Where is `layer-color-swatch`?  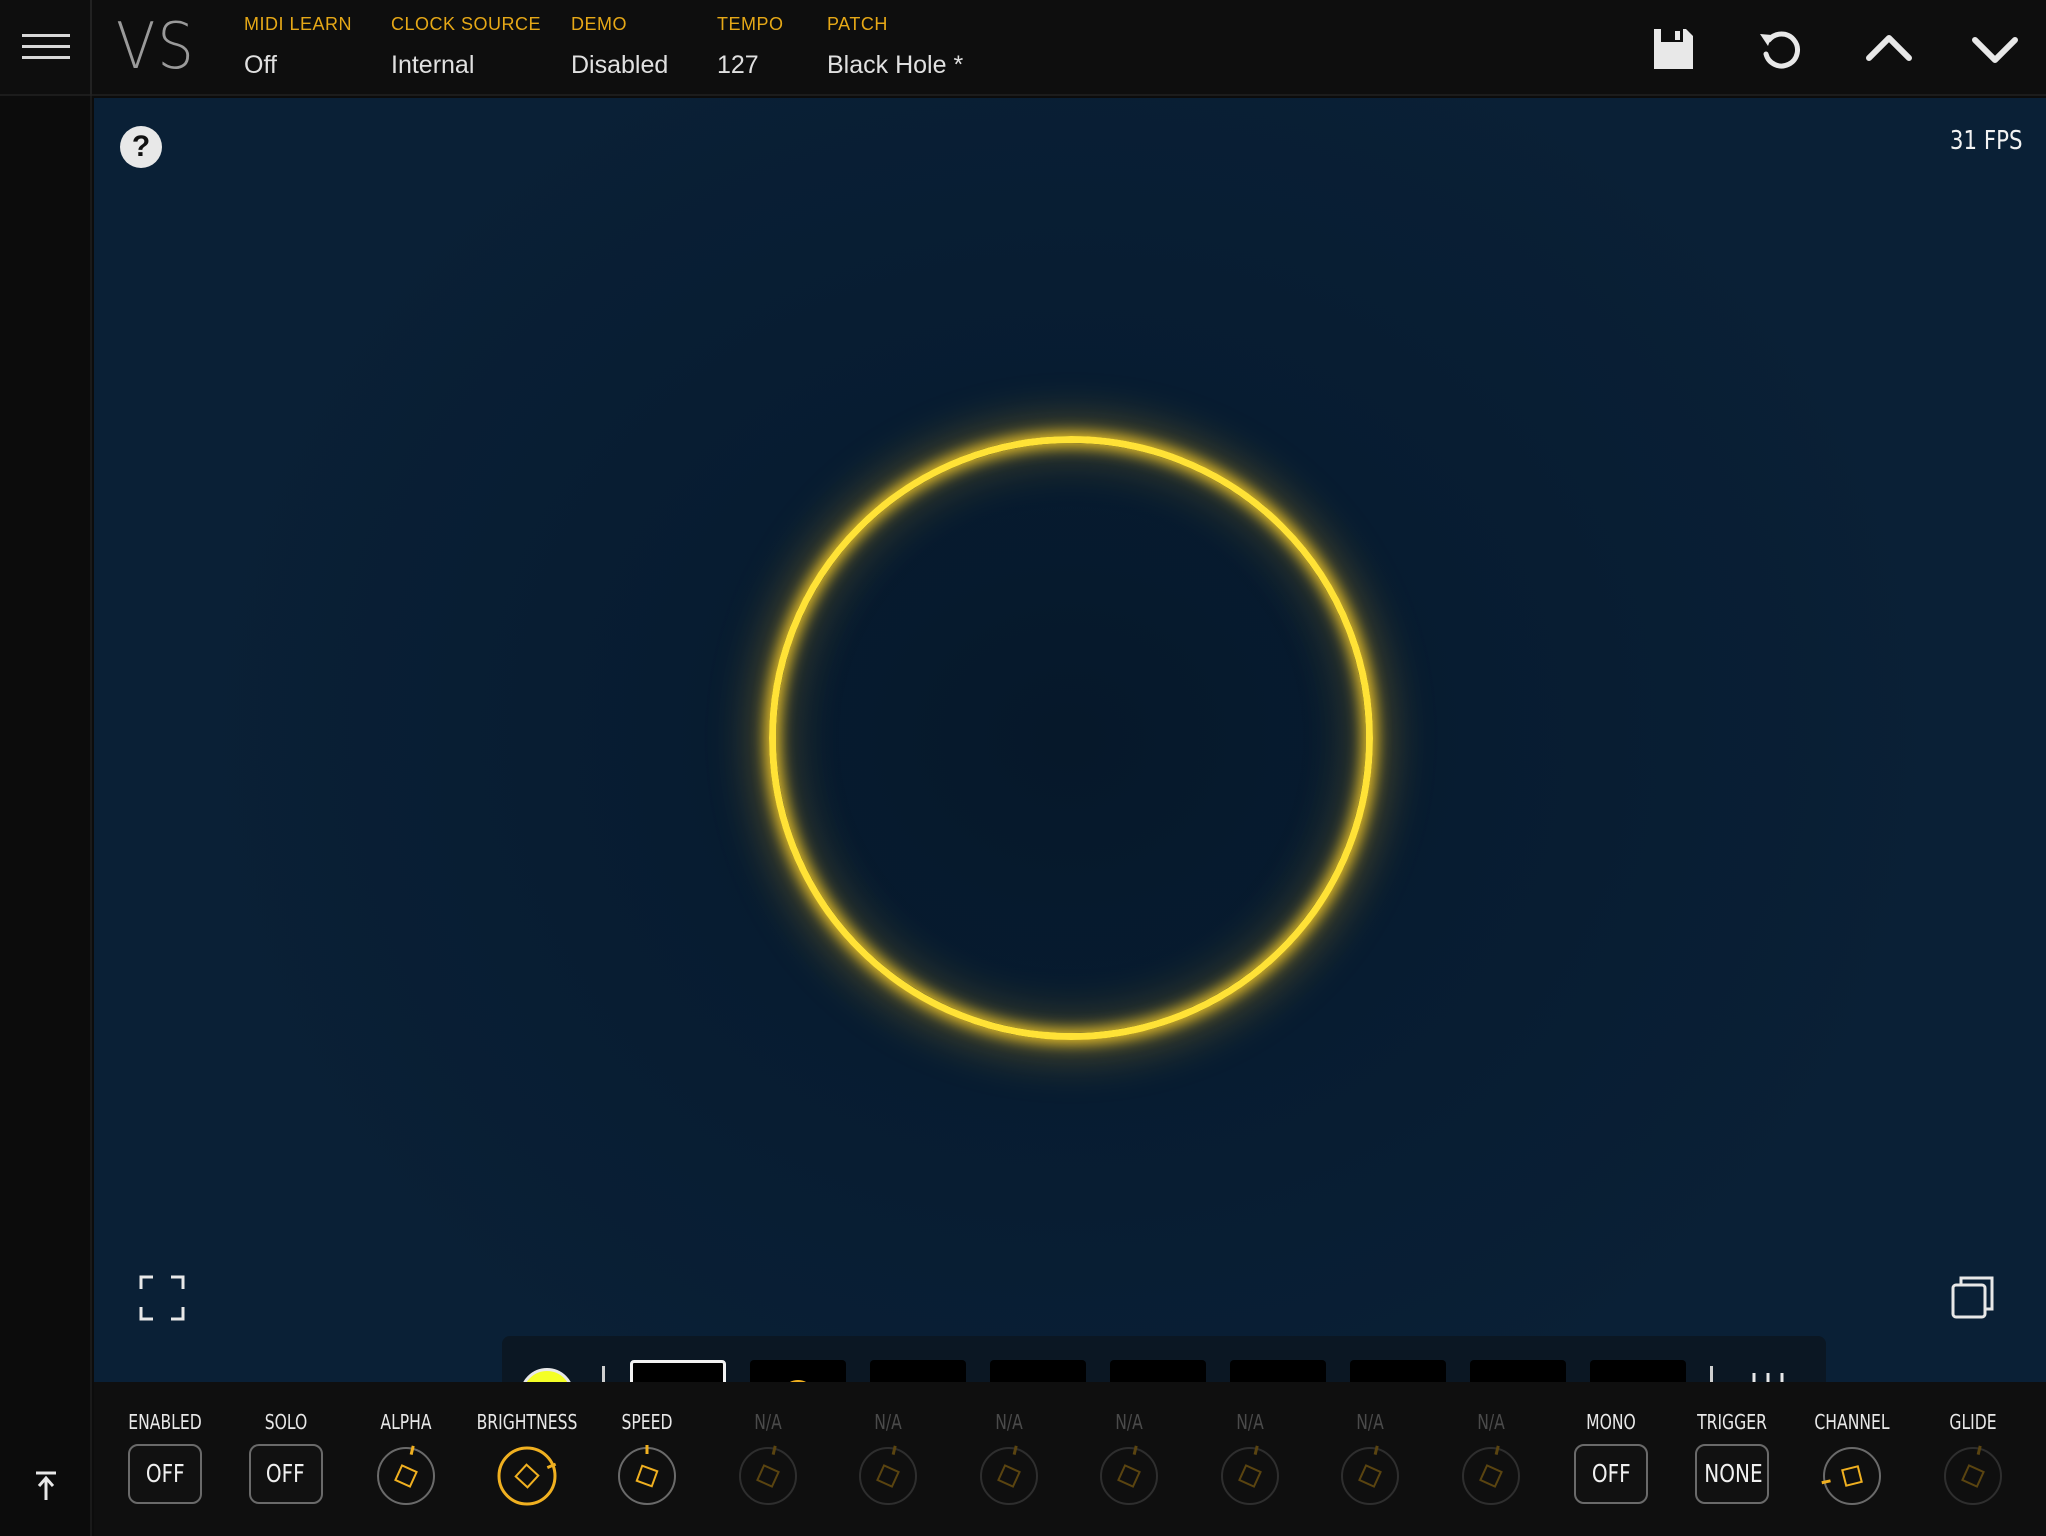
layer-color-swatch is located at coordinates (547, 1375).